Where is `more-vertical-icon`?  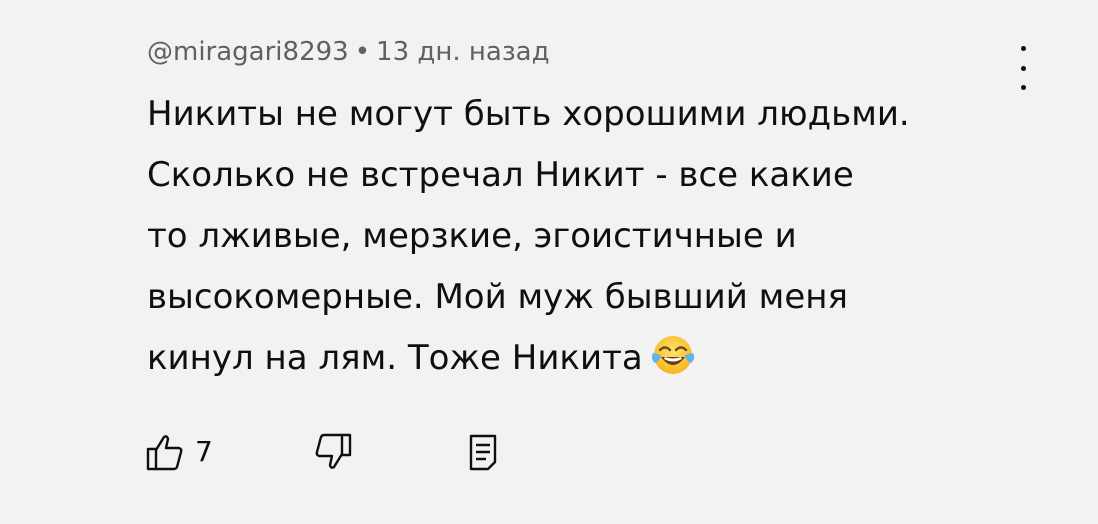
more-vertical-icon is located at coordinates (1023, 68).